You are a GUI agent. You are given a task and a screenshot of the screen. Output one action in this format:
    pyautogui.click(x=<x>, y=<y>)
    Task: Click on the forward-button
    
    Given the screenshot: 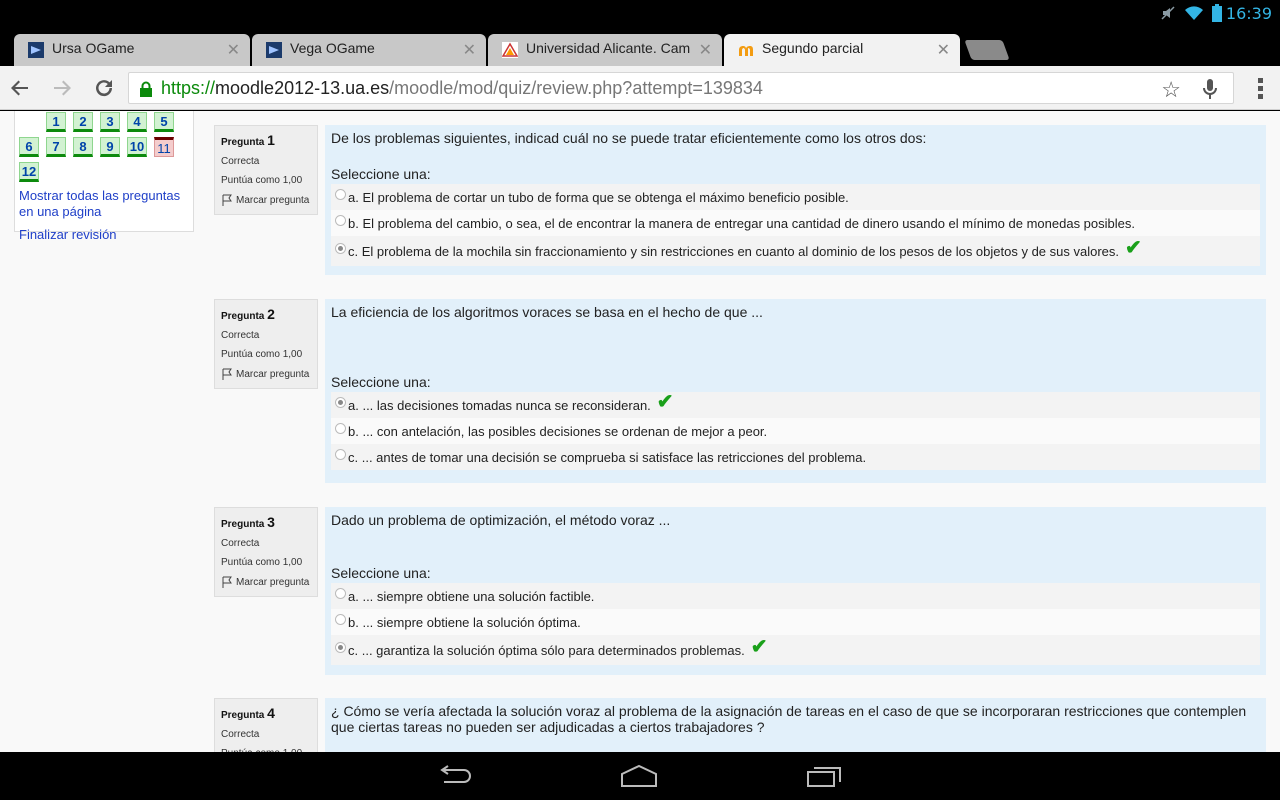 What is the action you would take?
    pyautogui.click(x=62, y=88)
    